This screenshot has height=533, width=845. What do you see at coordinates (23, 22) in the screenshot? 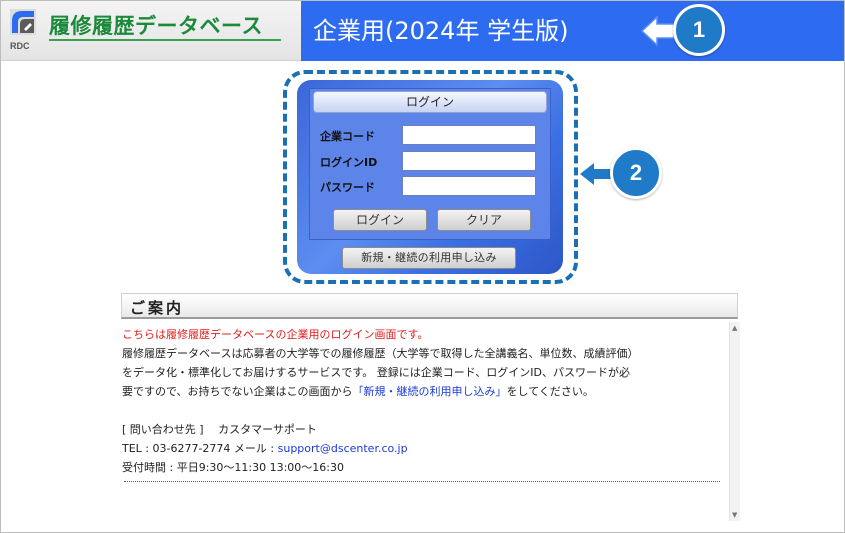
I see `rdc-logo-icon` at bounding box center [23, 22].